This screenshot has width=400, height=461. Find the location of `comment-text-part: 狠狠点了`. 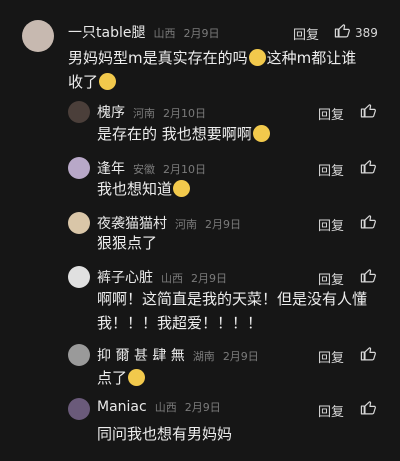

comment-text-part: 狠狠点了 is located at coordinates (127, 243).